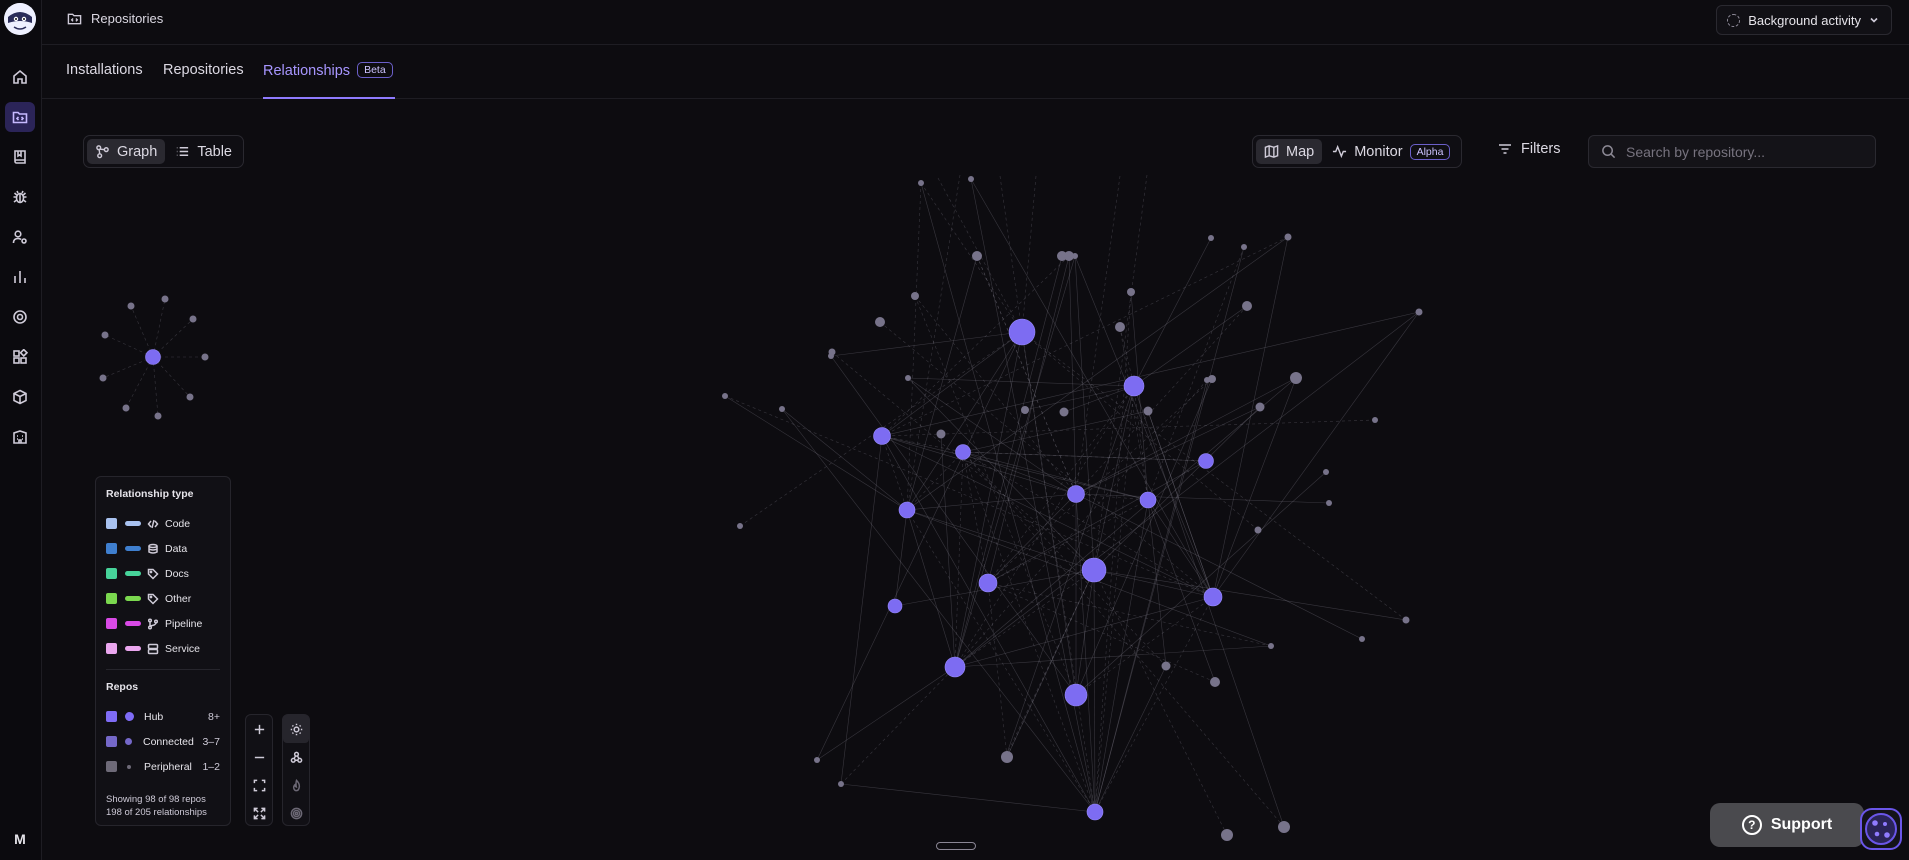  Describe the element at coordinates (259, 813) in the screenshot. I see `expand-button` at that location.